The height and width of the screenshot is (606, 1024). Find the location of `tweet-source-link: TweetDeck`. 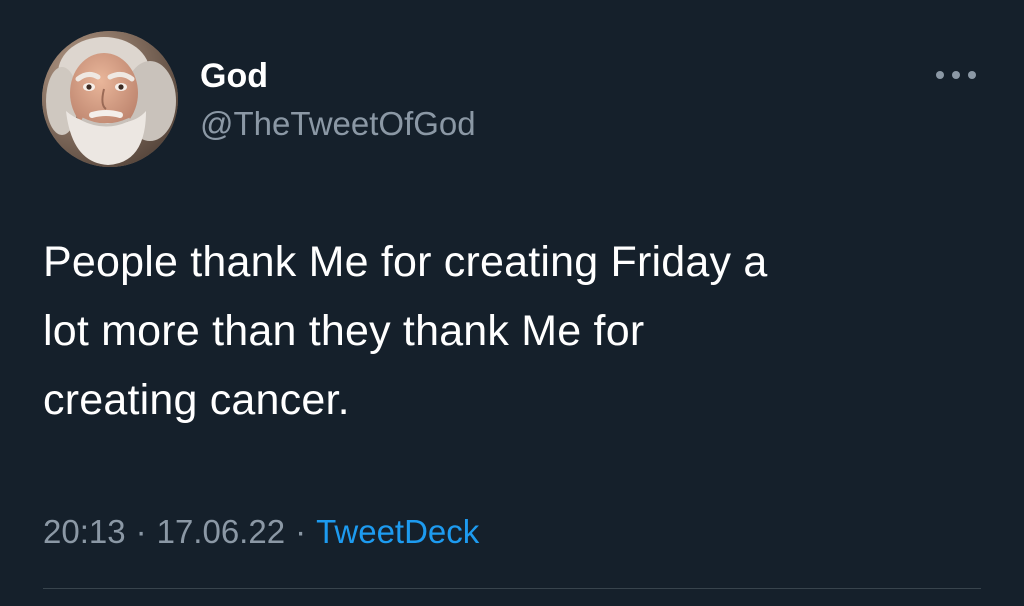

tweet-source-link: TweetDeck is located at coordinates (397, 531).